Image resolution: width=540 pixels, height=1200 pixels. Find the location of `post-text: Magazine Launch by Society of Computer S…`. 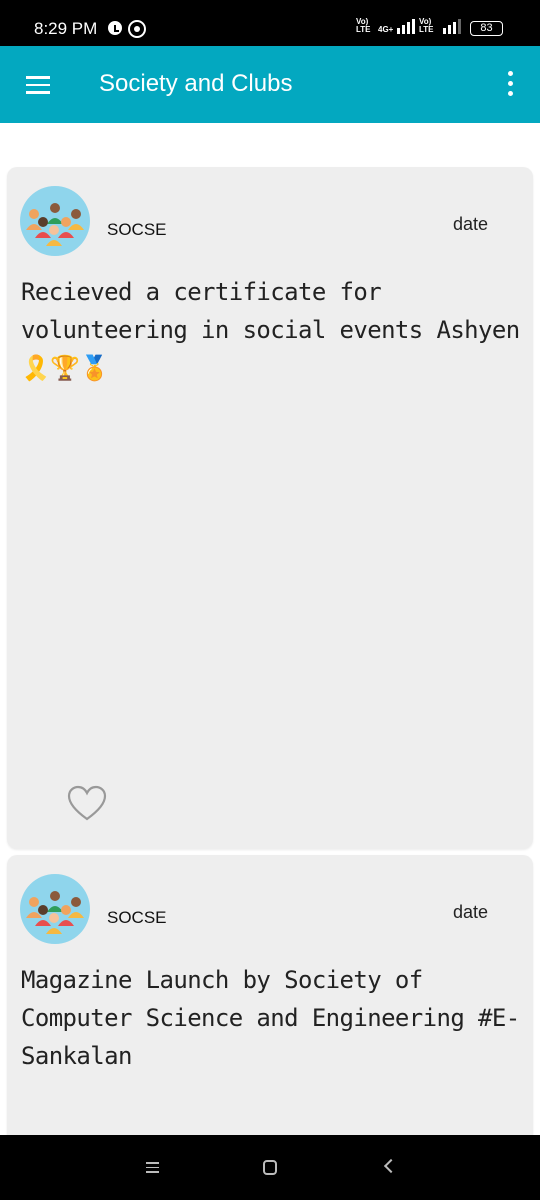

post-text: Magazine Launch by Society of Computer S… is located at coordinates (270, 1018).